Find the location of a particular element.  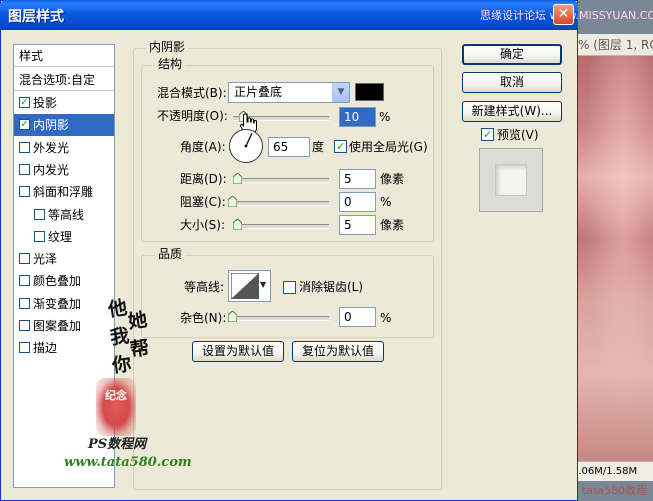

style-item-label: 投影 is located at coordinates (45, 103).